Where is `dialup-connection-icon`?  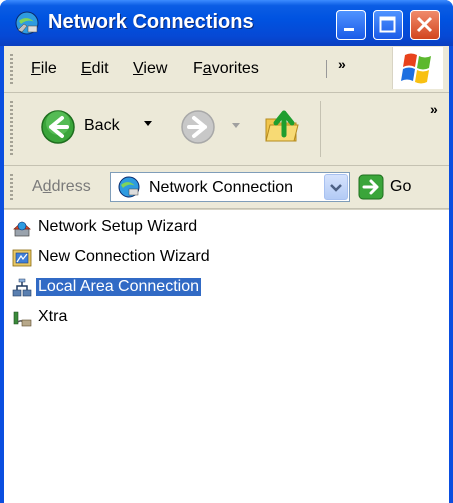
dialup-connection-icon is located at coordinates (22, 319).